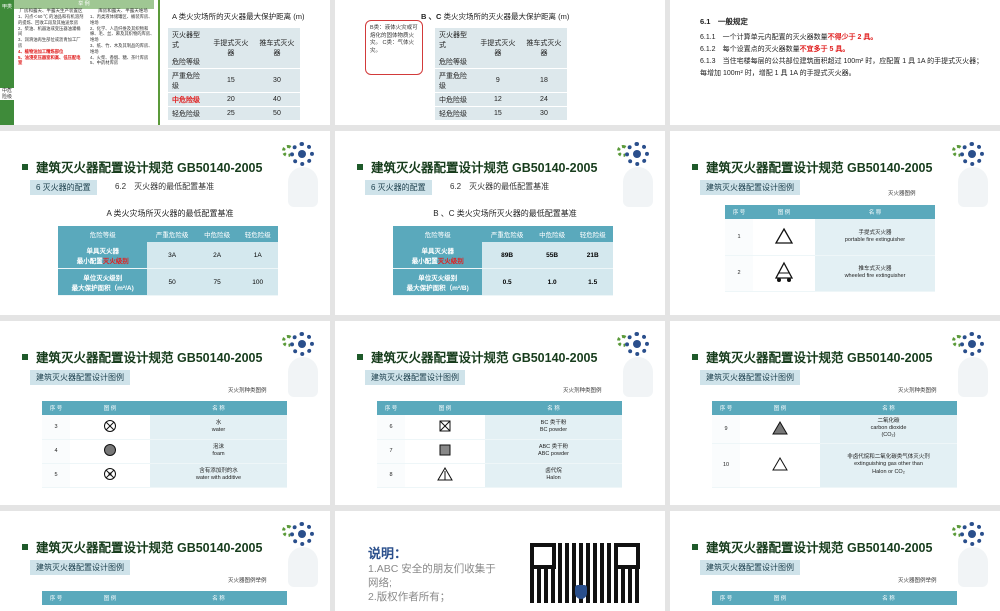  Describe the element at coordinates (51, 19) in the screenshot. I see `col1-line: 1、闪点＜60 ℃ 的油品和有机溶剂的提炼、回收工段及其抽送泵房` at that location.